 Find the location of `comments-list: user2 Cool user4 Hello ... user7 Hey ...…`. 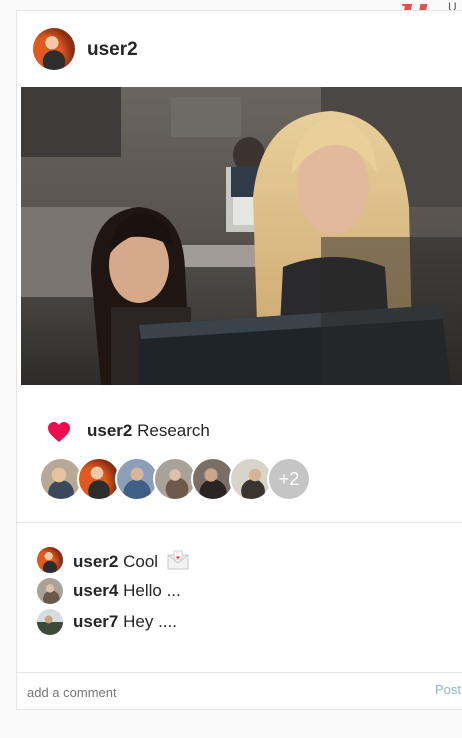

comments-list: user2 Cool user4 Hello ... user7 Hey ...… is located at coordinates (247, 591).